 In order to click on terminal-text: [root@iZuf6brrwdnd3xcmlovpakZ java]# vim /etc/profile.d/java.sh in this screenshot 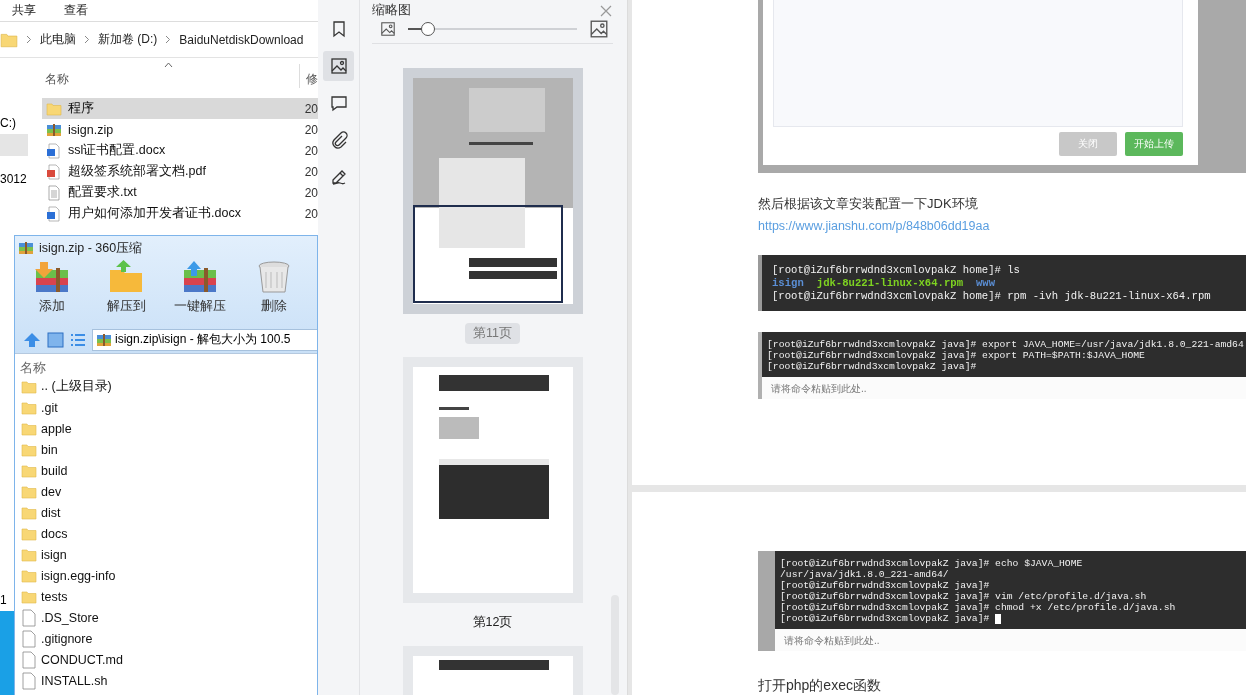, I will do `click(963, 596)`.